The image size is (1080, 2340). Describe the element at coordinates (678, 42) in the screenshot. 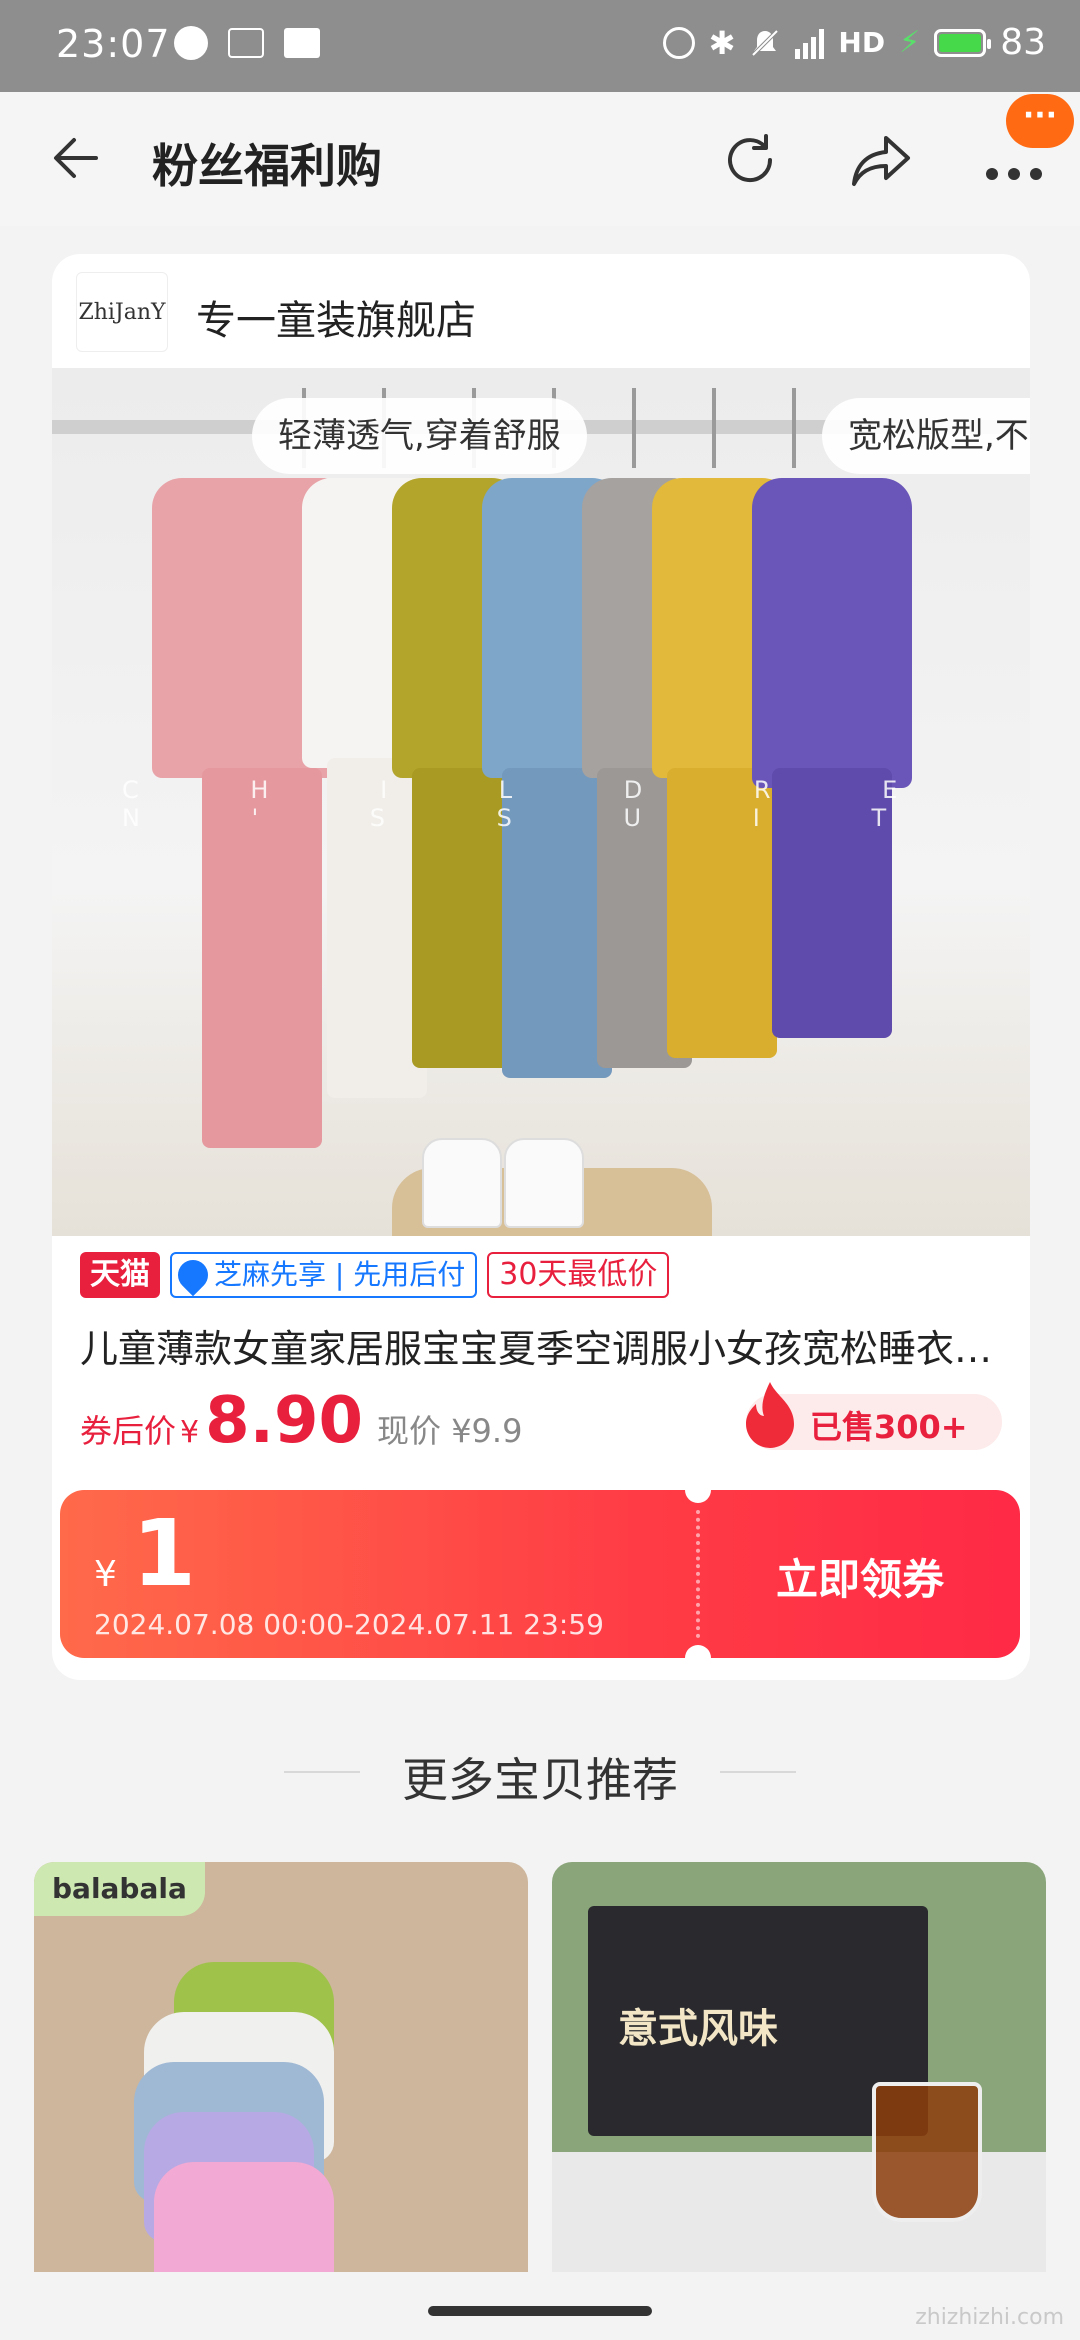

I see `alarm-icon` at that location.